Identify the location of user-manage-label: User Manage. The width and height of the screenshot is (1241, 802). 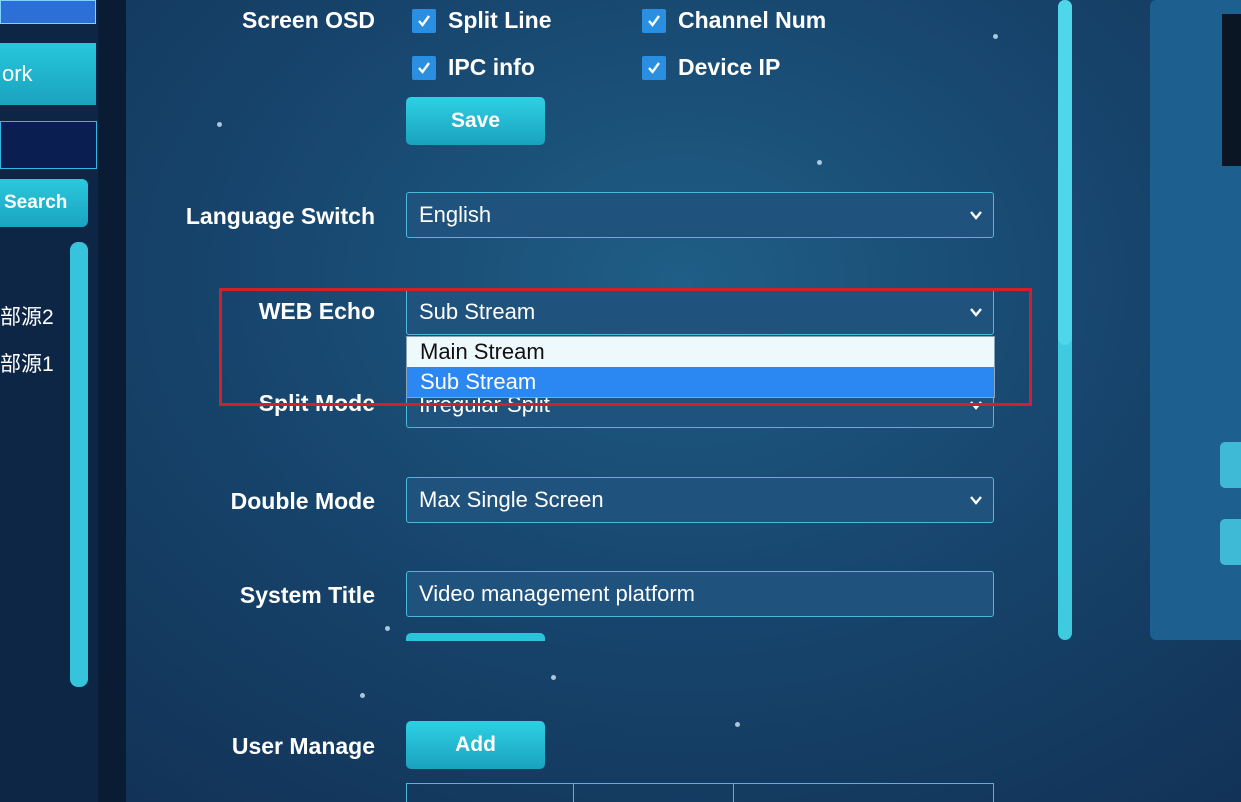
(303, 746).